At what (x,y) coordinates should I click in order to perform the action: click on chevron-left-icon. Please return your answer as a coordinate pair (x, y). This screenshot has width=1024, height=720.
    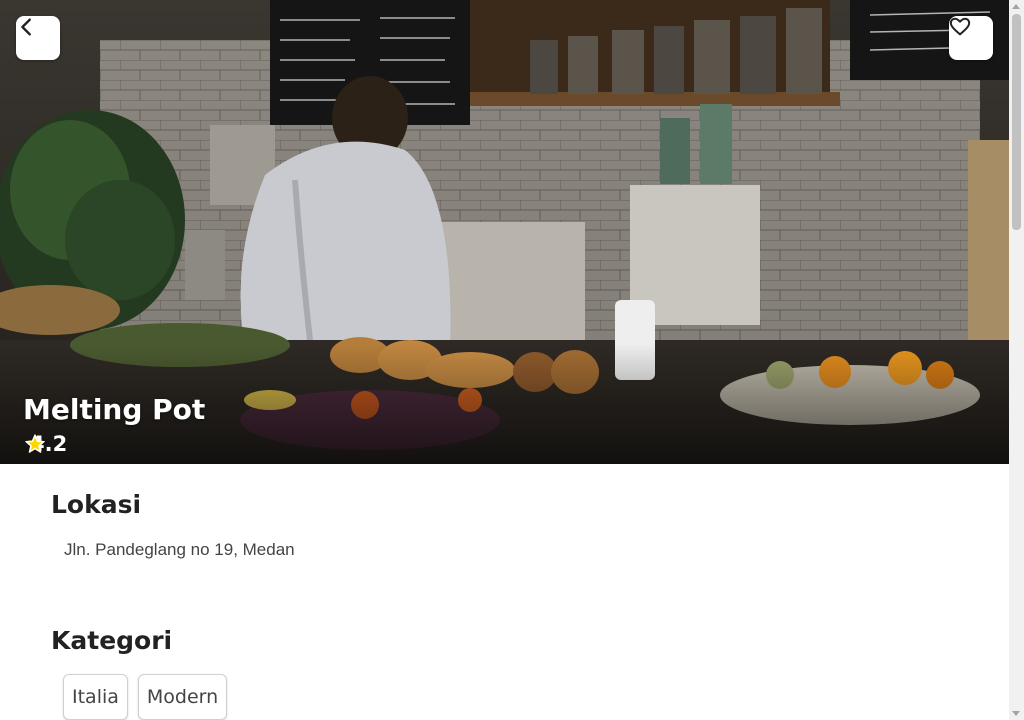
    Looking at the image, I should click on (26, 27).